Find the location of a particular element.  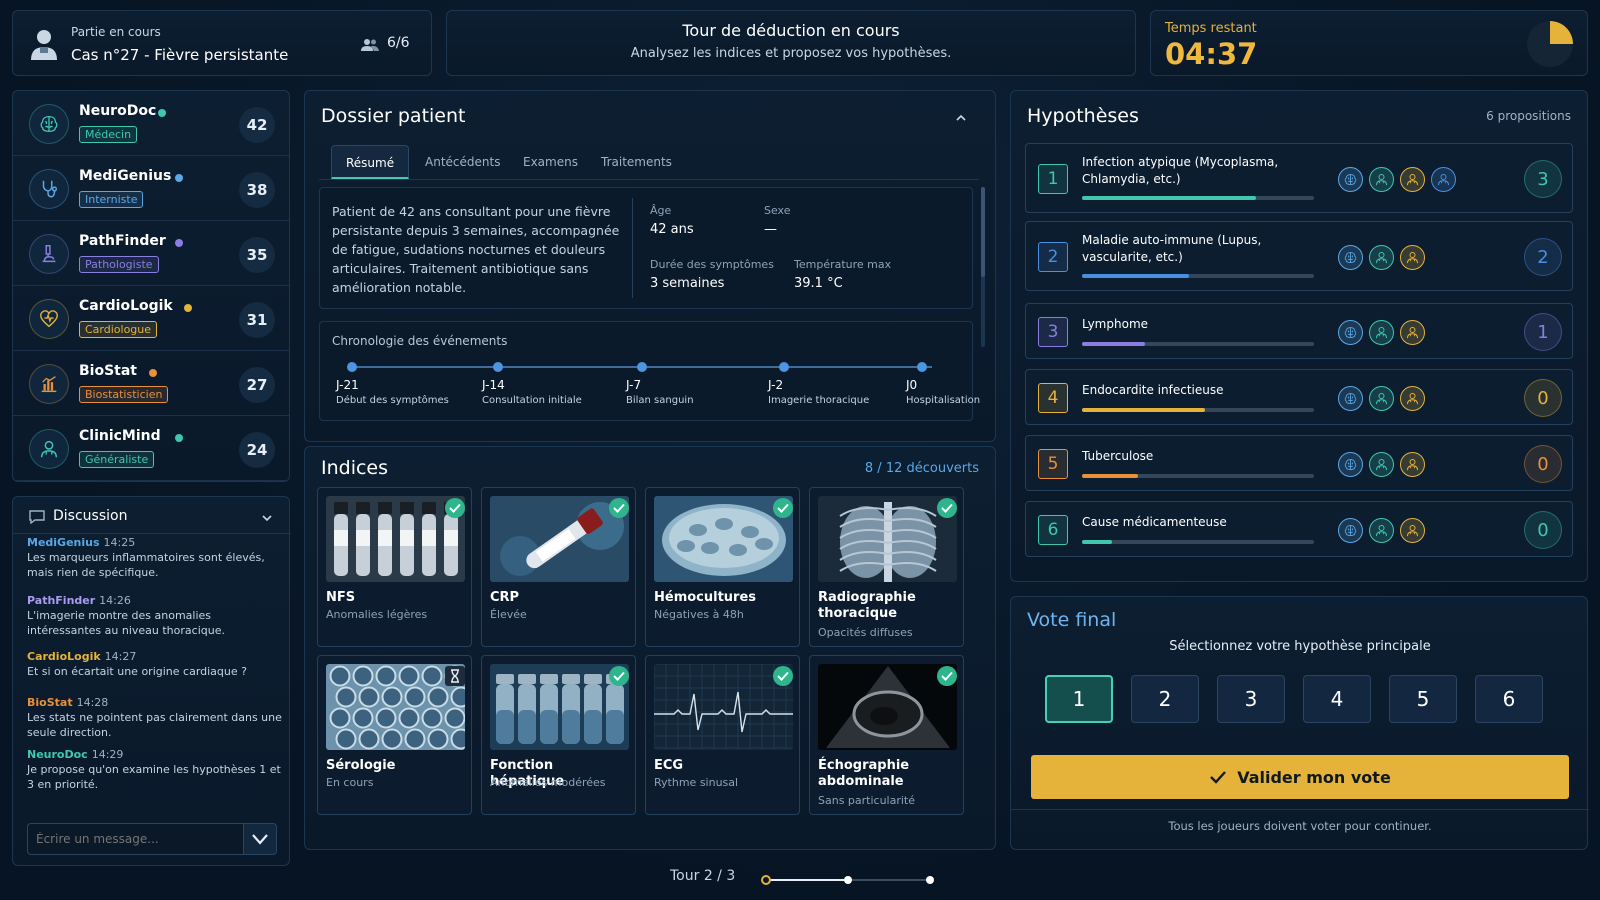

hypothesis-row: 3 Lymphome 1 is located at coordinates (1299, 331).